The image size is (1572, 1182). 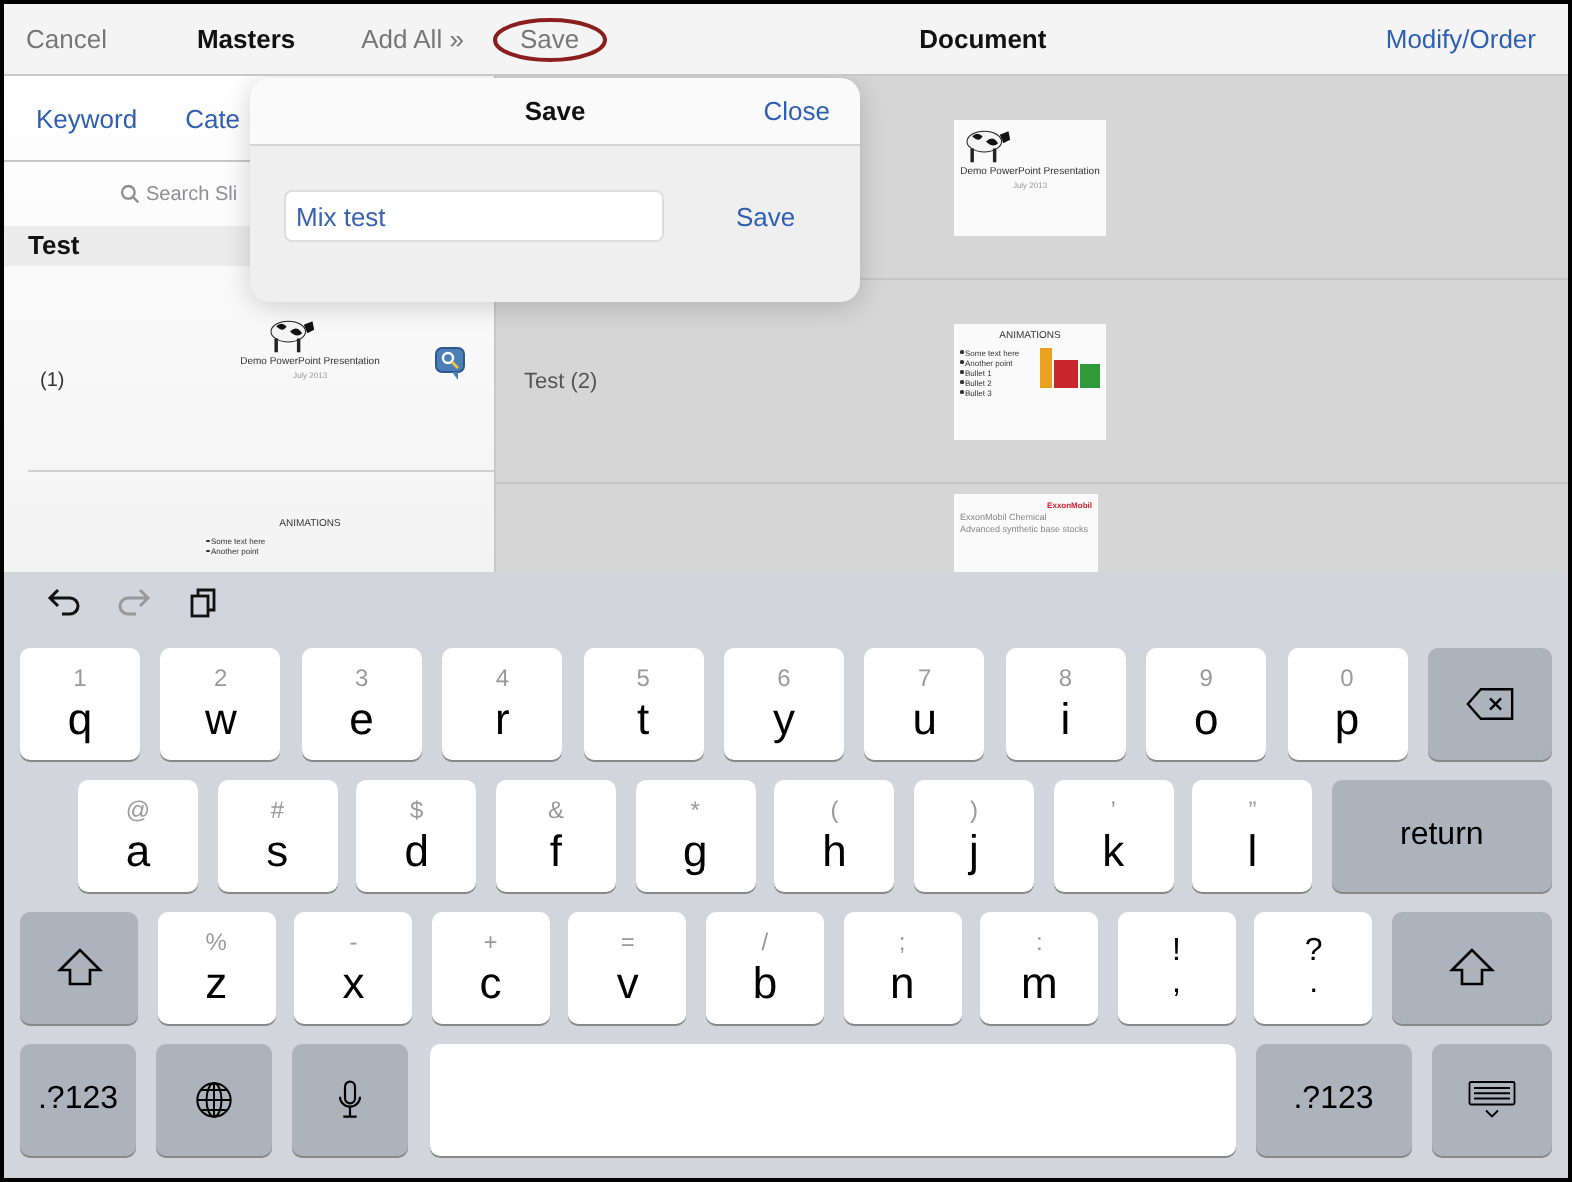 I want to click on speech-bubble-icon, so click(x=450, y=364).